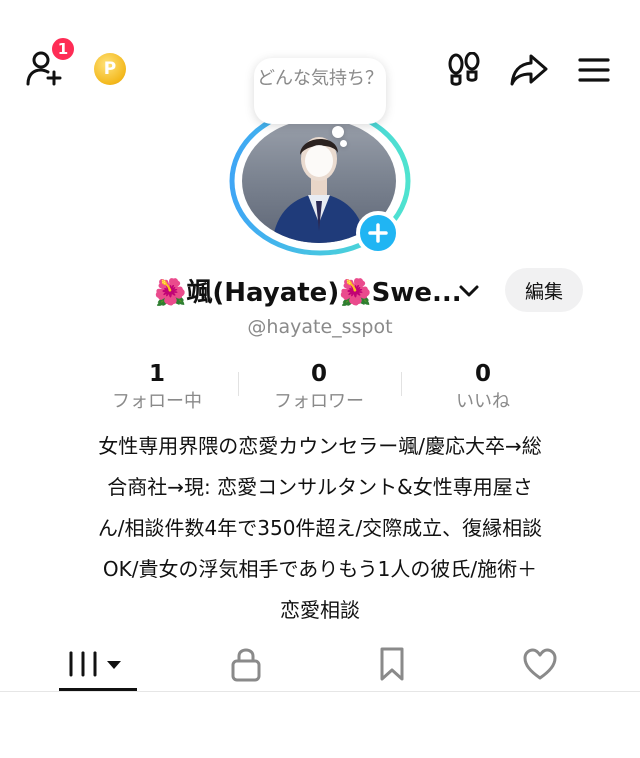 The image size is (640, 758). I want to click on chevron-down-icon, so click(469, 291).